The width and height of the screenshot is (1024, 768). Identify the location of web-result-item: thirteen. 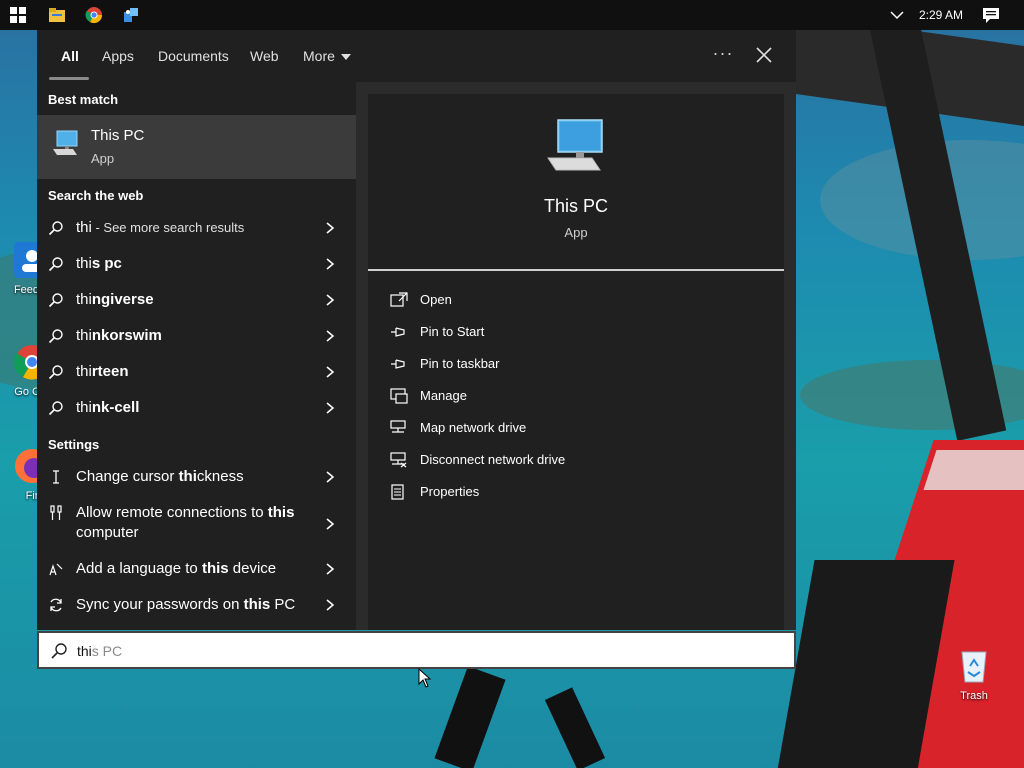
(196, 372).